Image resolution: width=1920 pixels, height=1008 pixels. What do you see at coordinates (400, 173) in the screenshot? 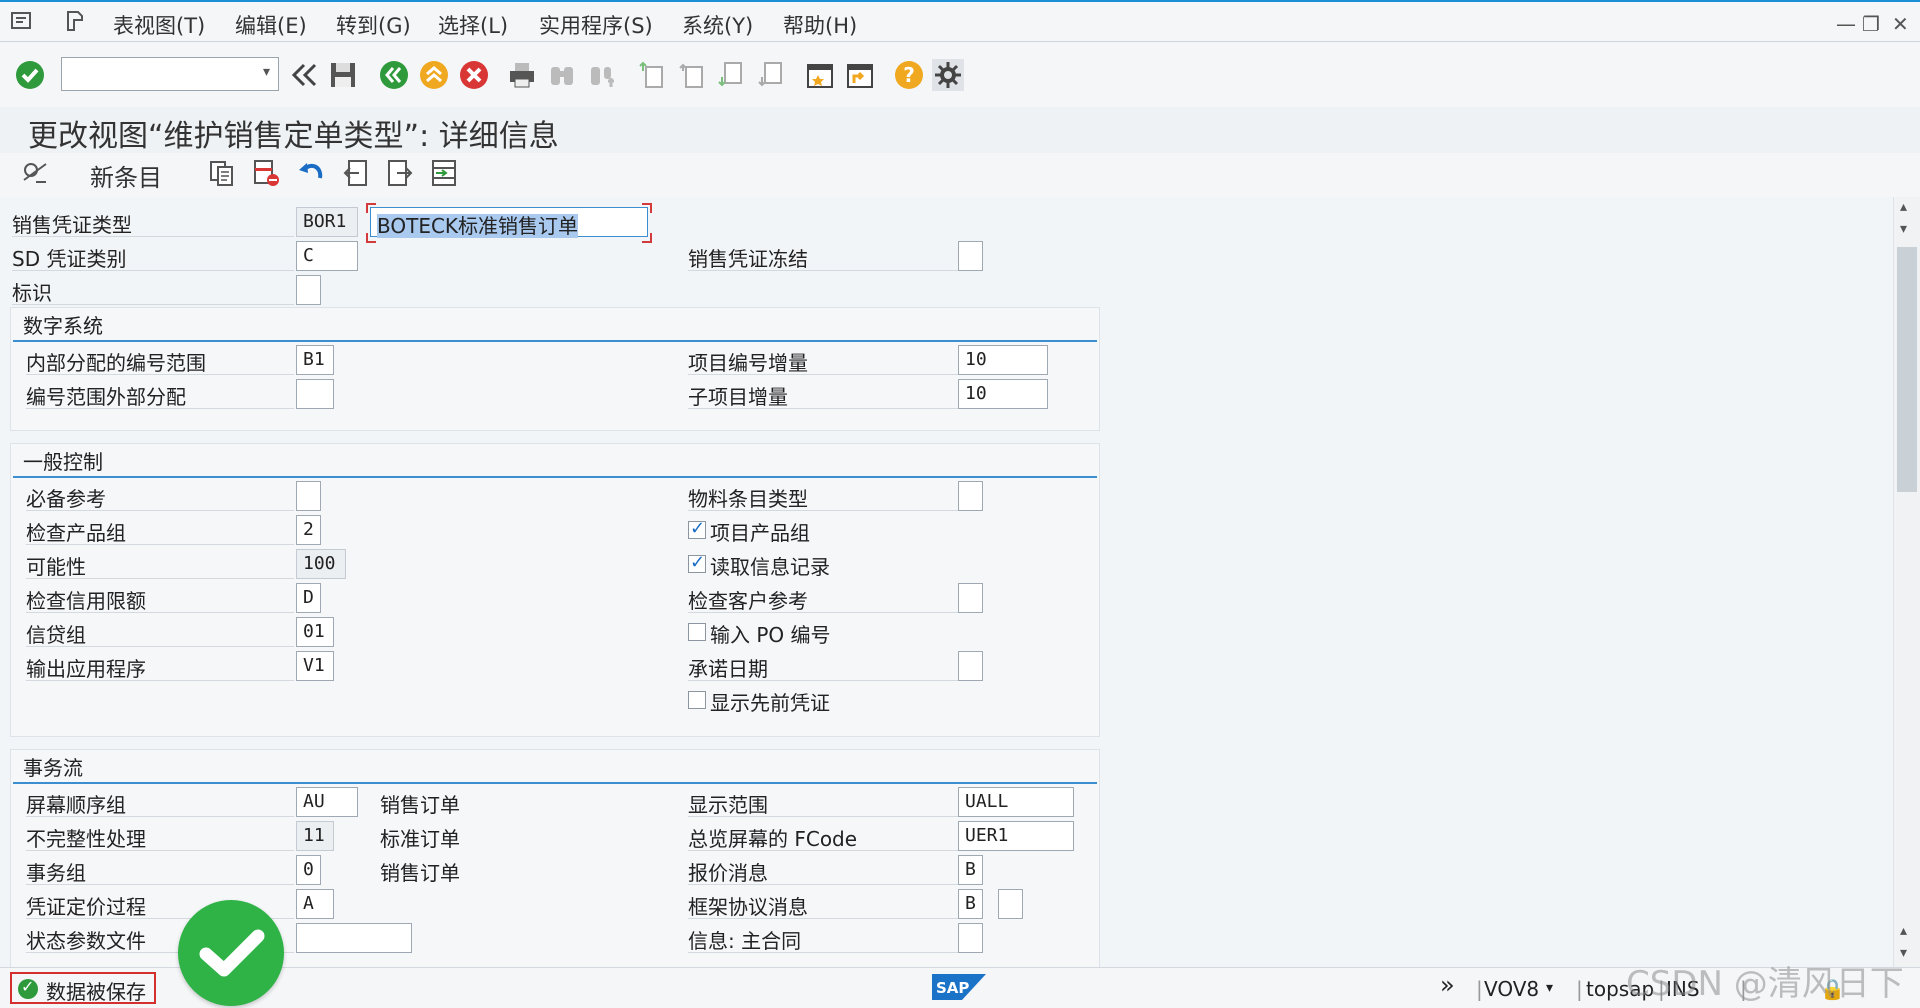
I see `next-entry-icon` at bounding box center [400, 173].